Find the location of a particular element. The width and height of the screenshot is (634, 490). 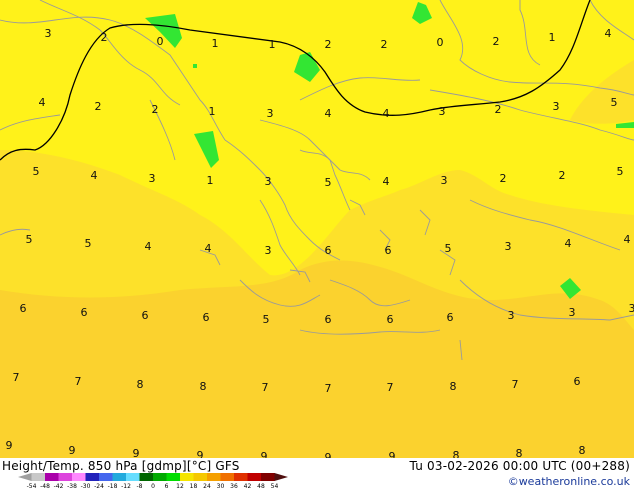

scale-tick-label: -42 is located at coordinates (59, 486).